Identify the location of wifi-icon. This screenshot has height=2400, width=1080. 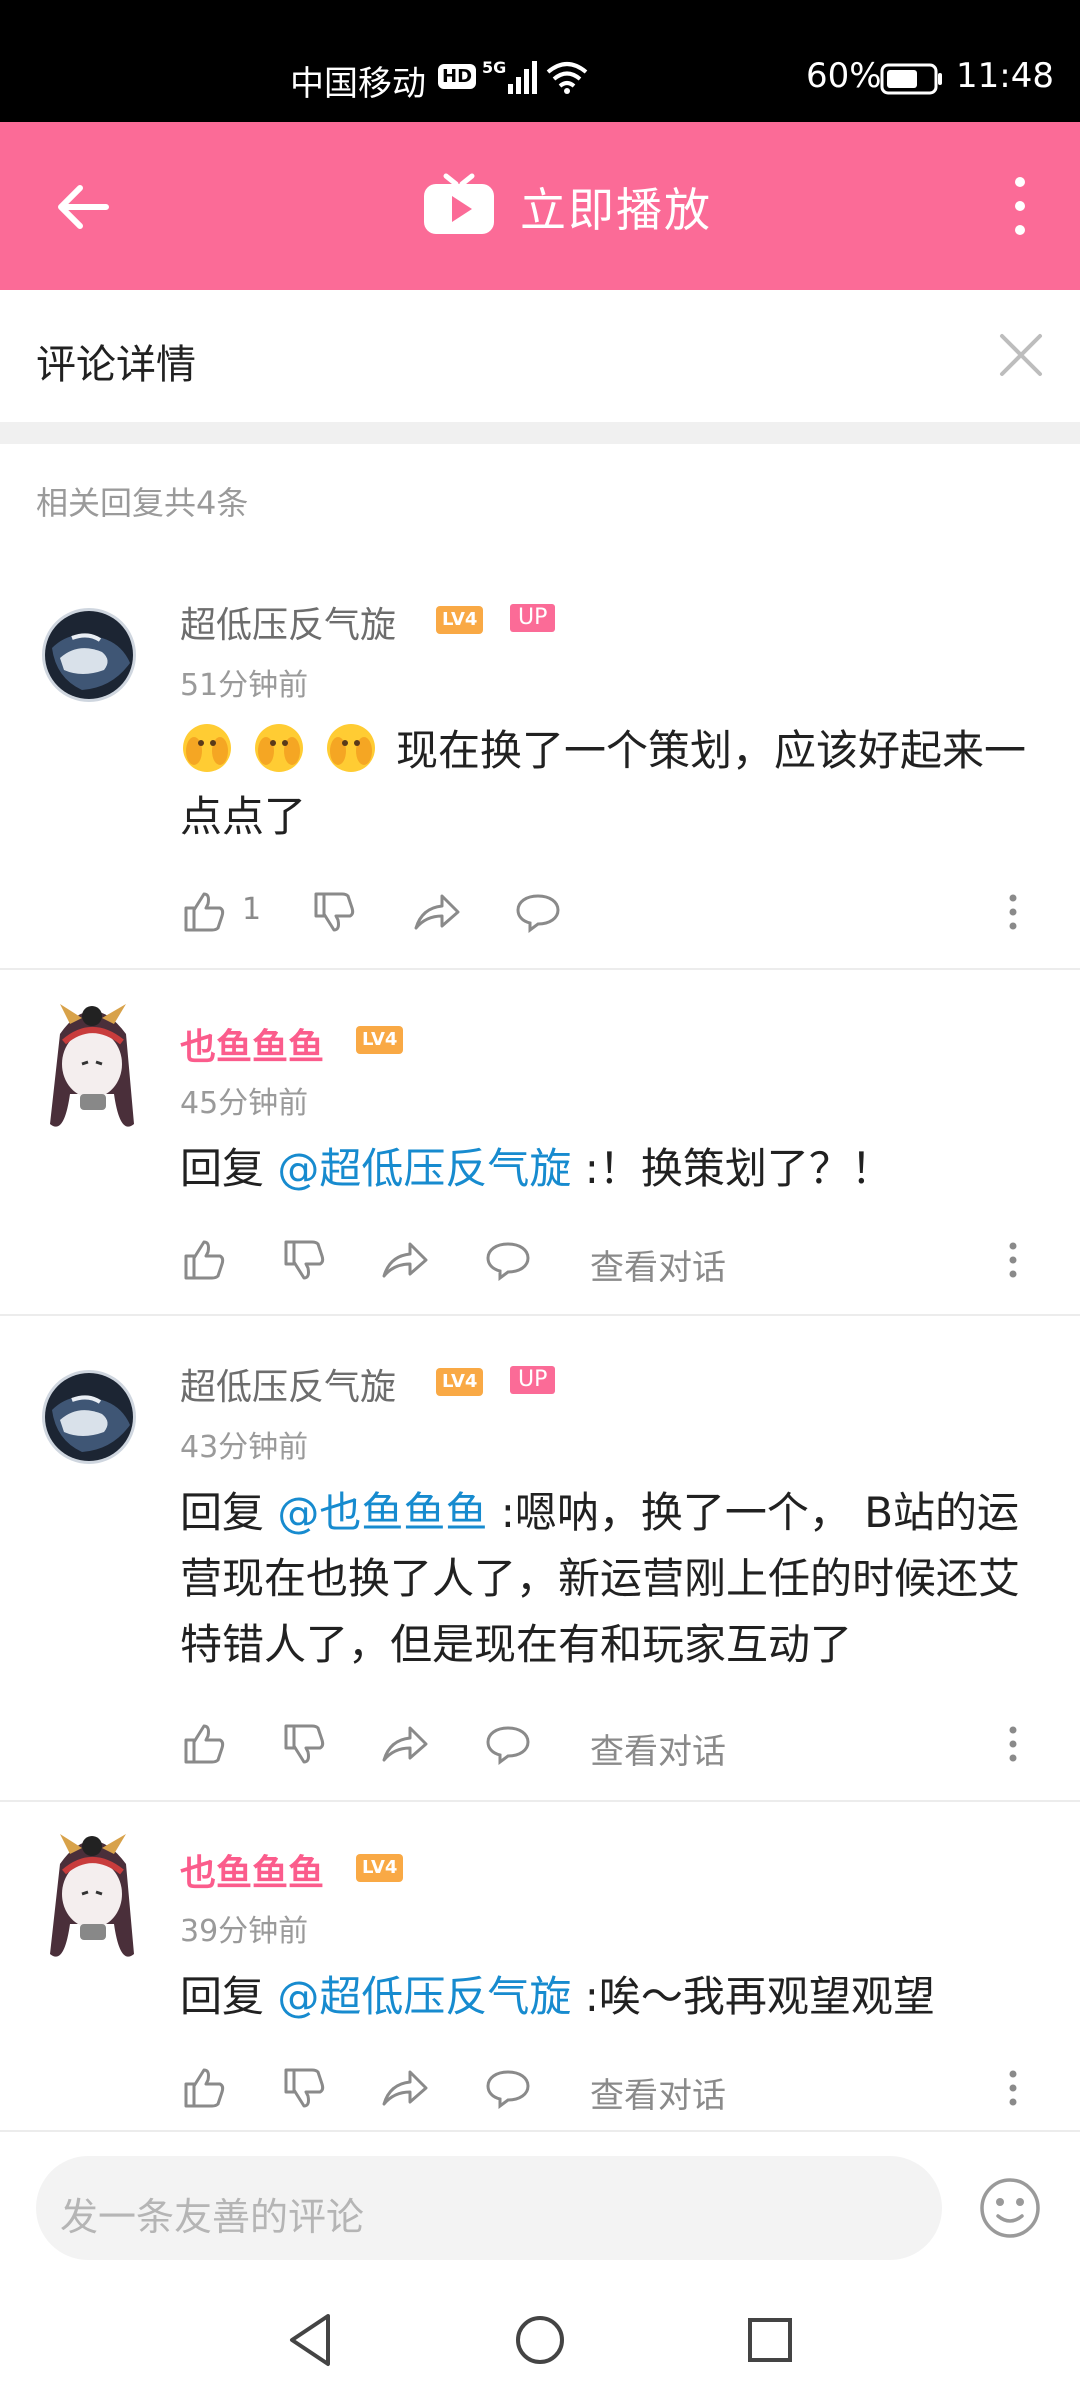
(567, 78).